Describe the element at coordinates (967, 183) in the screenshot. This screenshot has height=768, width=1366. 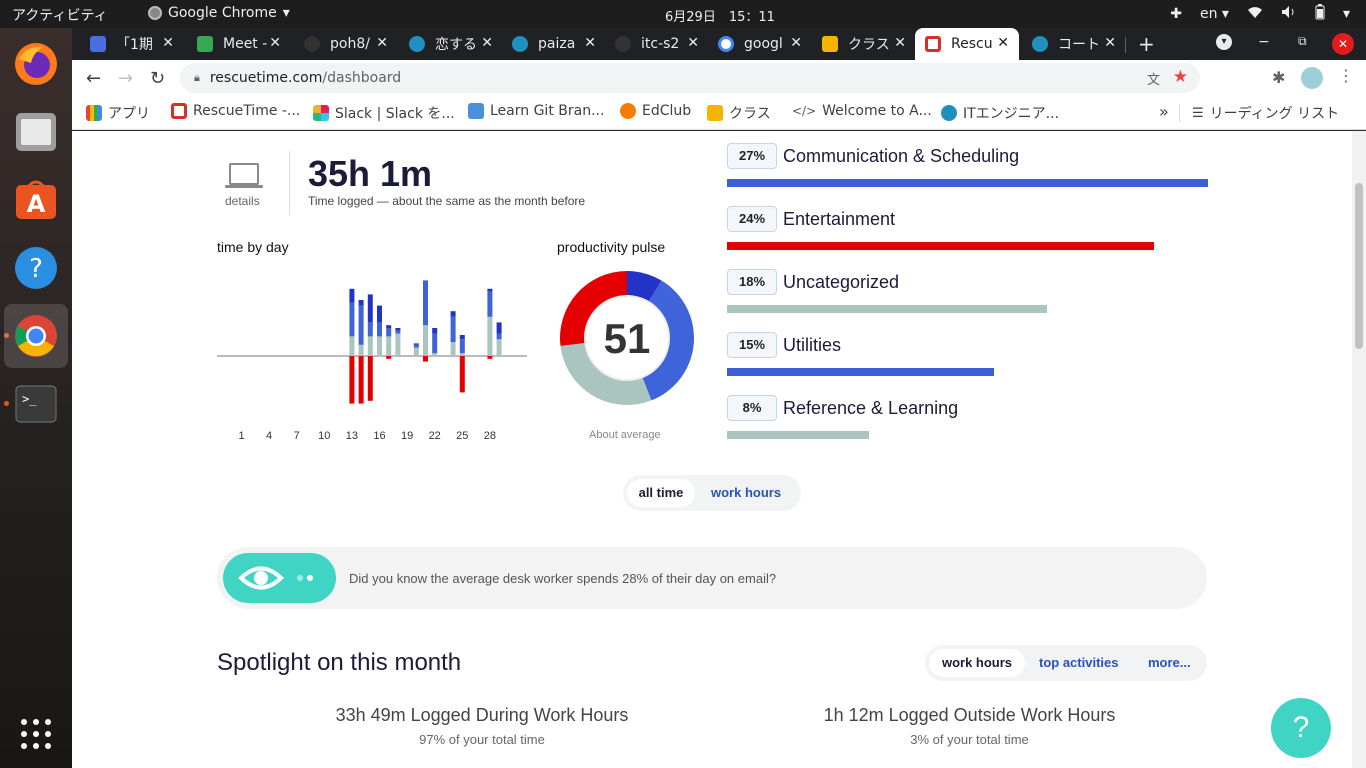
I see `category-bar` at that location.